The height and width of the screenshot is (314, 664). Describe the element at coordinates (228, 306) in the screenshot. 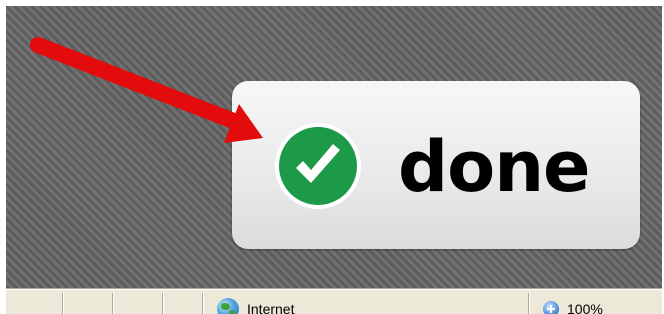

I see `globe-icon` at that location.